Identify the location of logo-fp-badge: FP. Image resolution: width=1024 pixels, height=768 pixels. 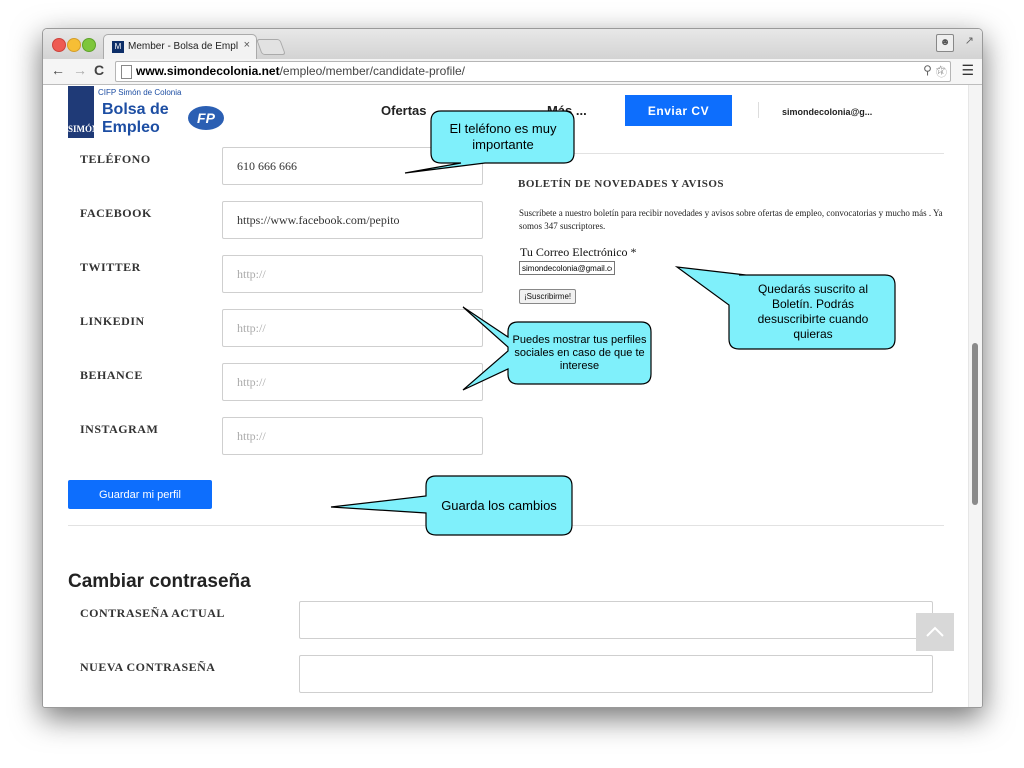
(206, 118).